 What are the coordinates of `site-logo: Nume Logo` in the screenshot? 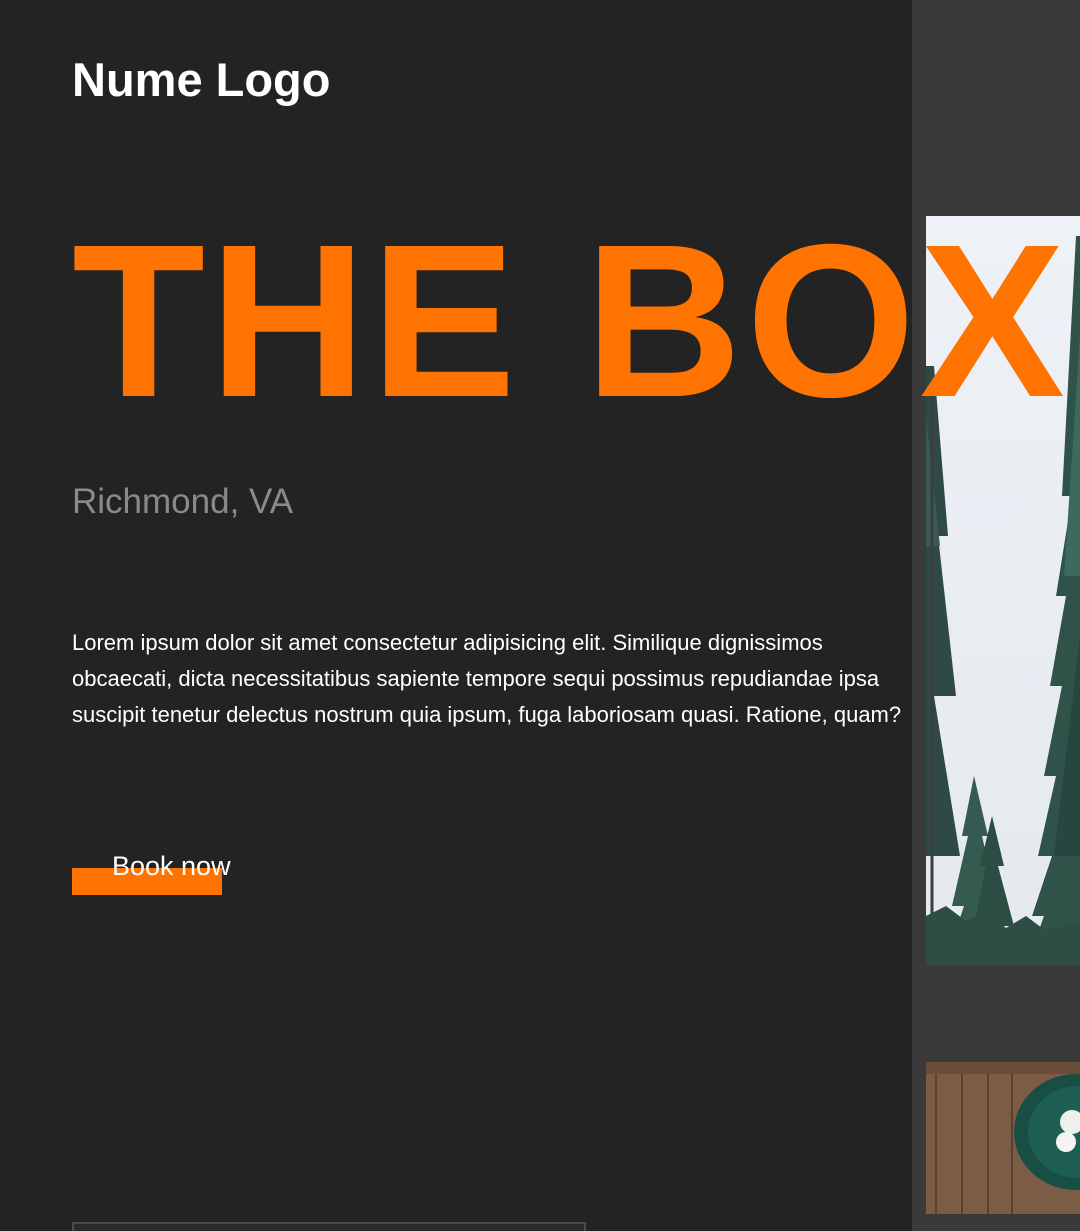 It's located at (201, 80).